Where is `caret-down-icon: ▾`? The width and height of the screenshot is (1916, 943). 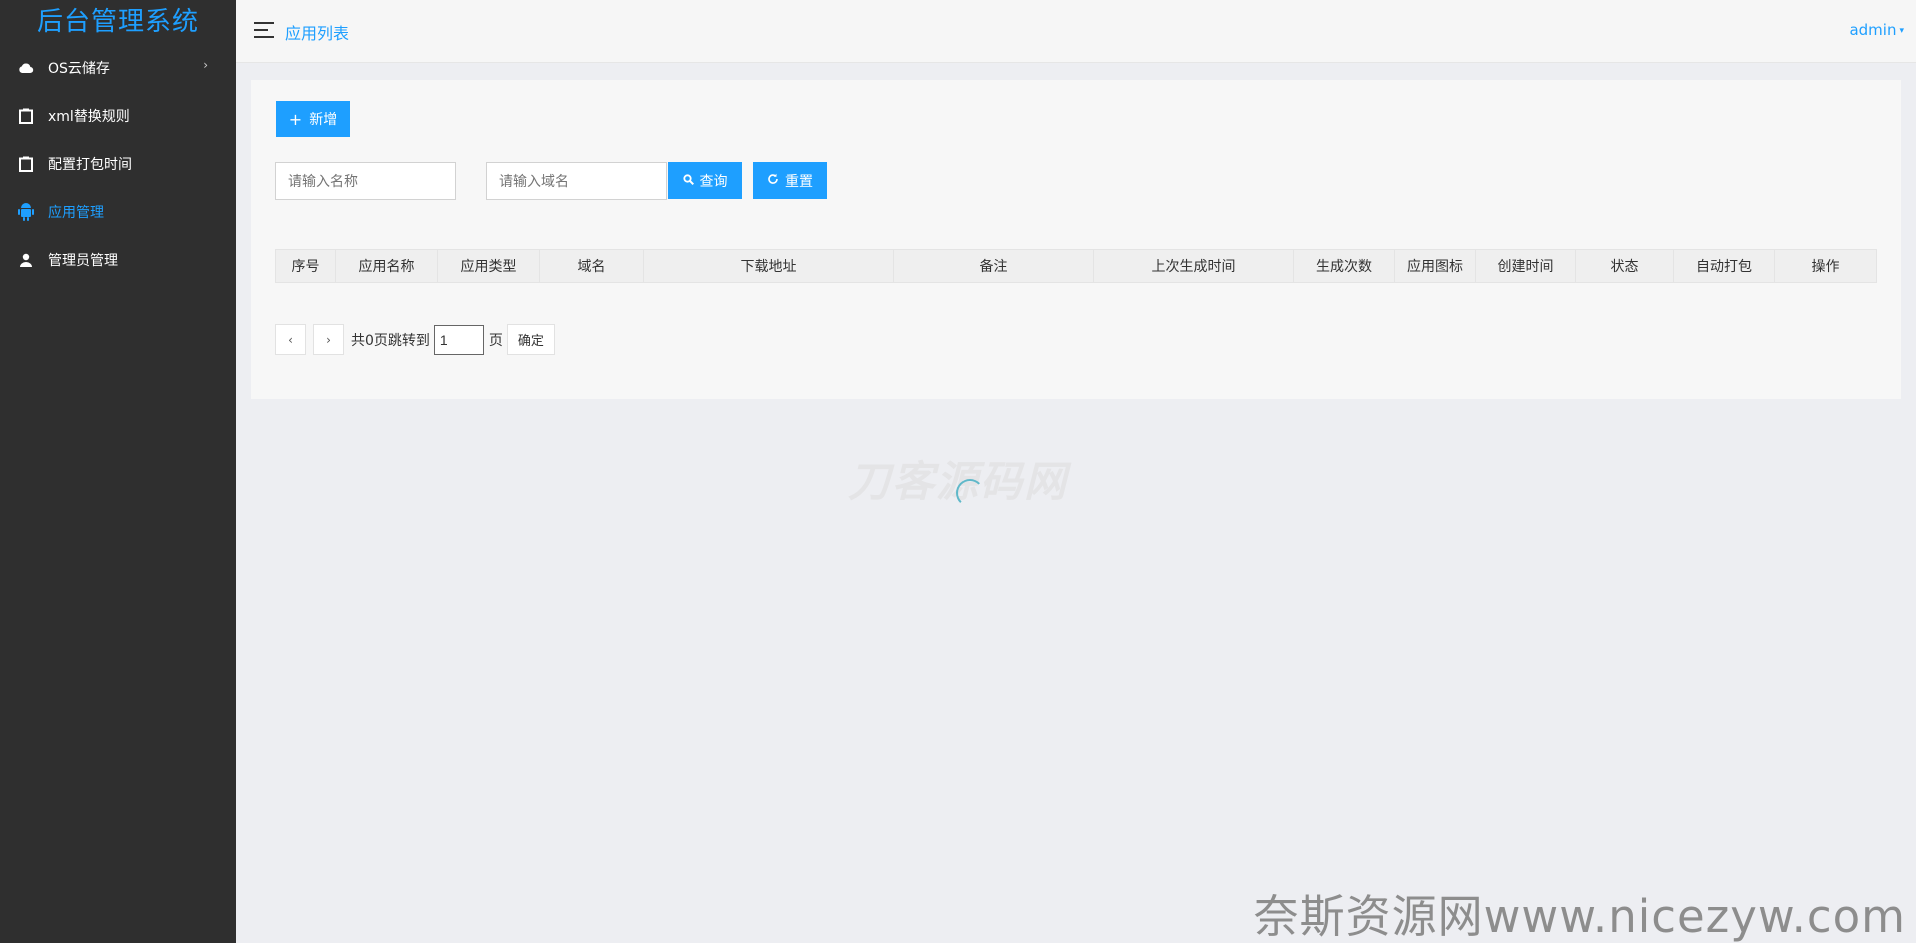 caret-down-icon: ▾ is located at coordinates (1901, 30).